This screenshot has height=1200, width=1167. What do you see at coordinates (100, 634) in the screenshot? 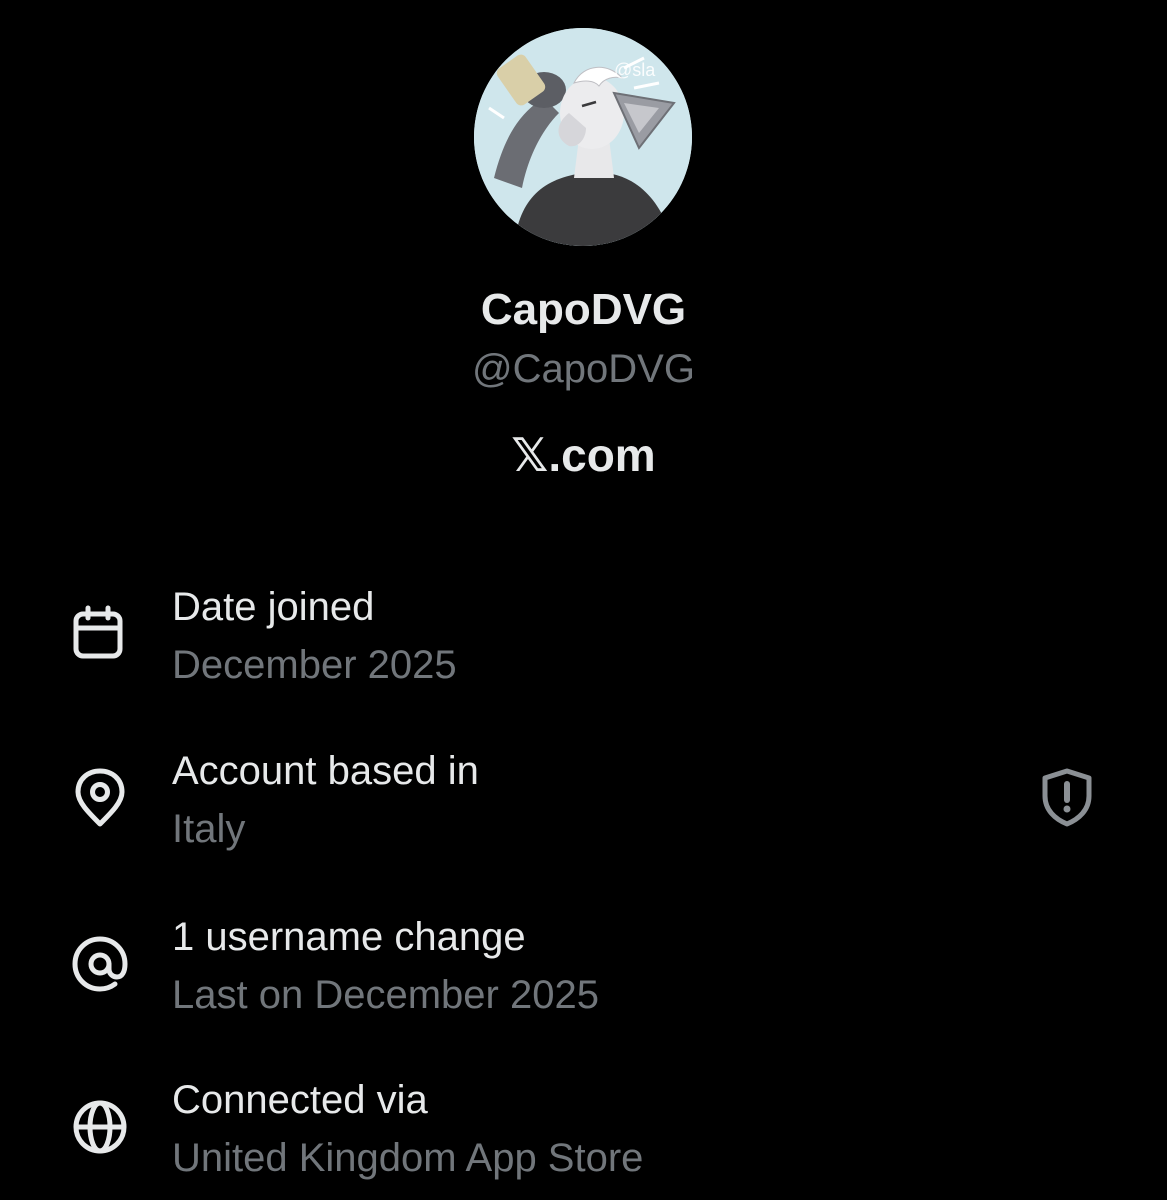
I see `calendar-icon` at bounding box center [100, 634].